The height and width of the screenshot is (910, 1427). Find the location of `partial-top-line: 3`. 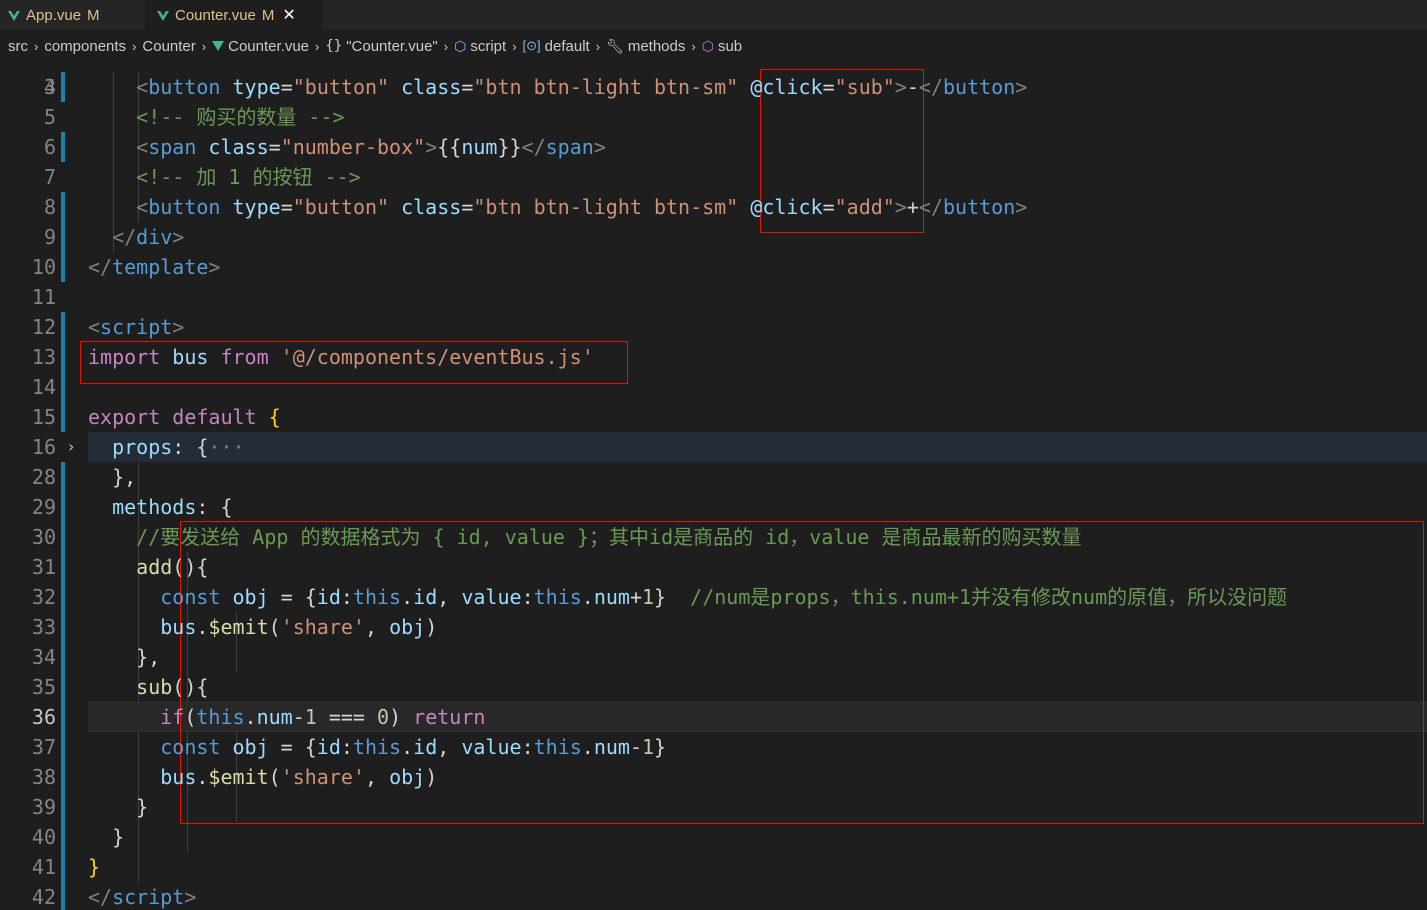

partial-top-line: 3 is located at coordinates (49, 87).